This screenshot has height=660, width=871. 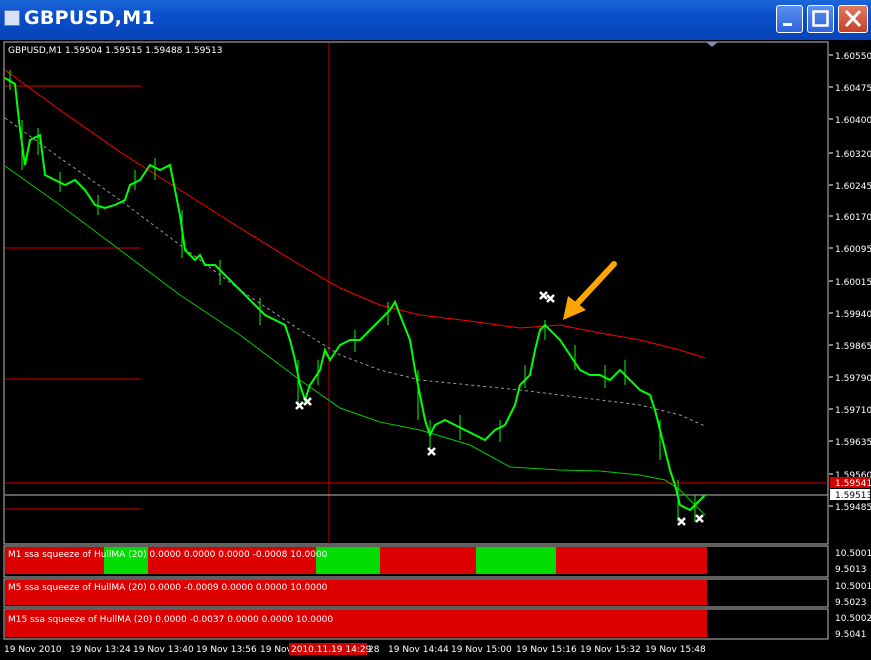 I want to click on svg-text: 19 Nov 13:40, so click(x=163, y=650).